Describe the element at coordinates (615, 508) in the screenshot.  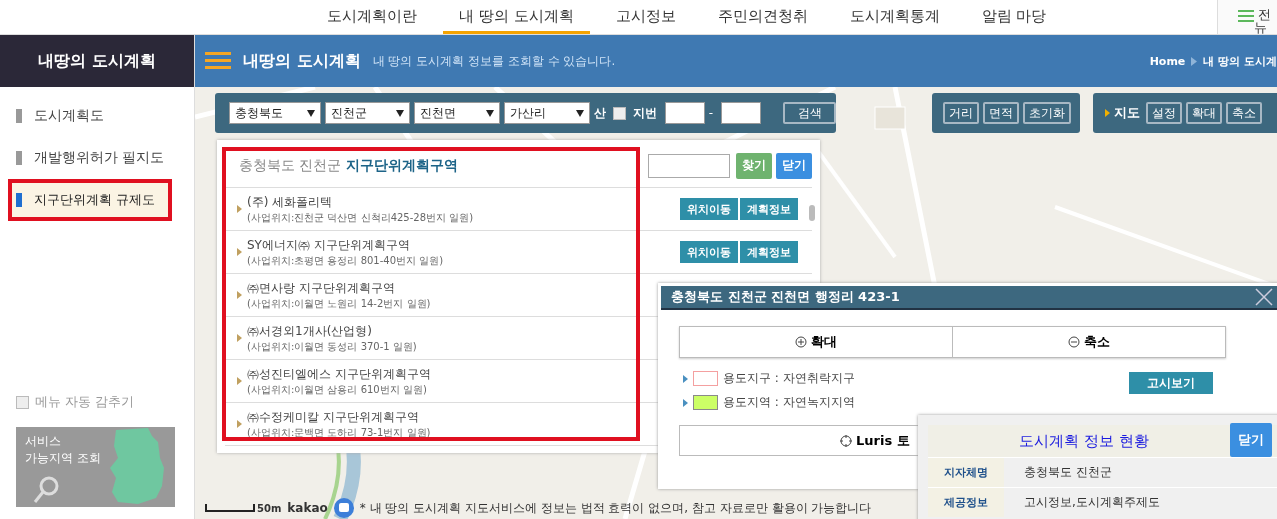
I see `map-notice: * 내 땅의 도시계획 지도서비스에 정보는 법적 효력이 없으며, 참고 자료로만 활용이 가능합니다` at that location.